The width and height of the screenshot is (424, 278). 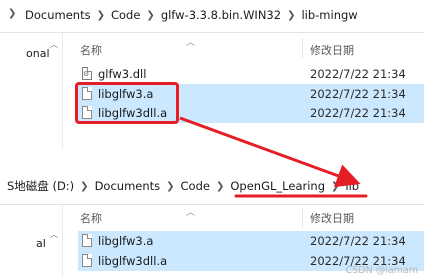 What do you see at coordinates (41, 243) in the screenshot?
I see `nav-item-label: al` at bounding box center [41, 243].